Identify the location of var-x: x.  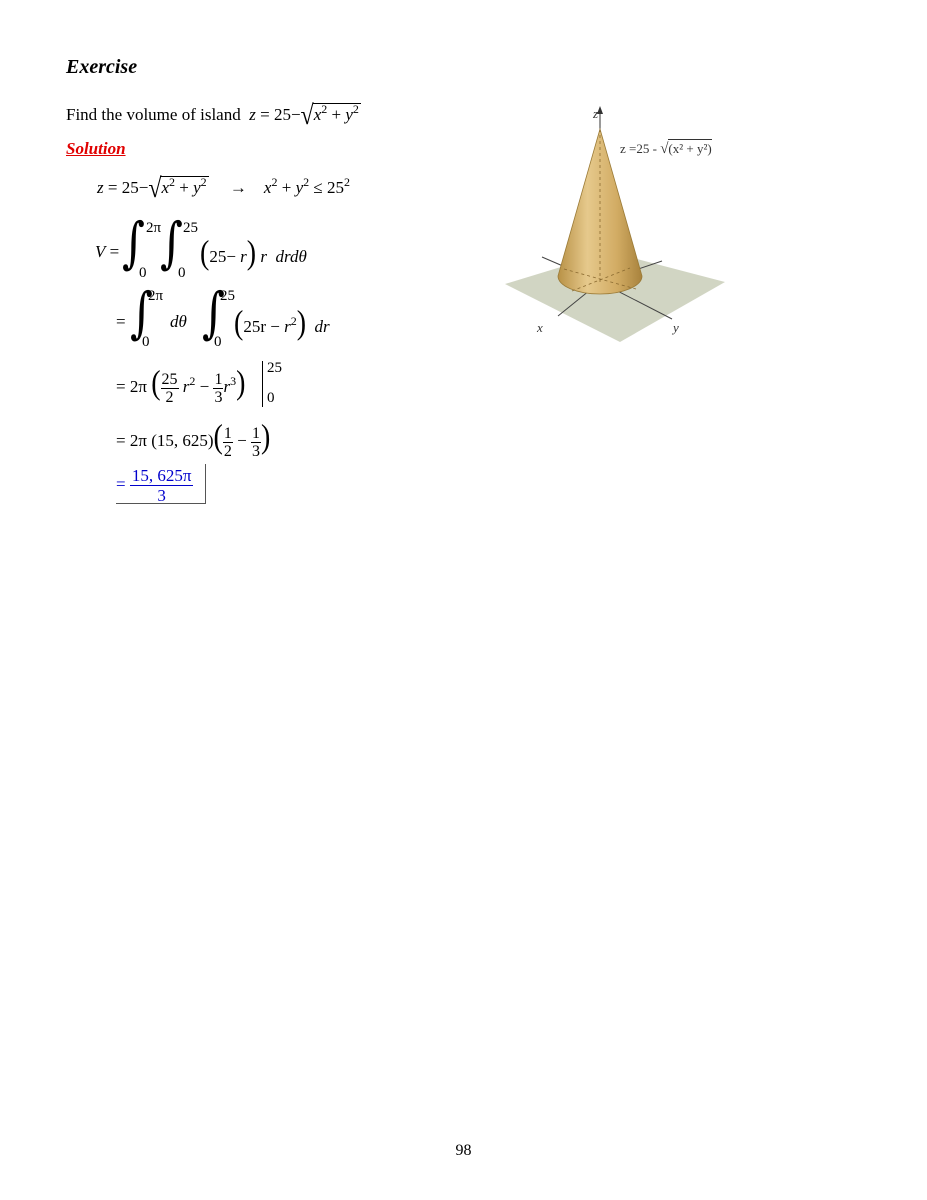
(165, 187).